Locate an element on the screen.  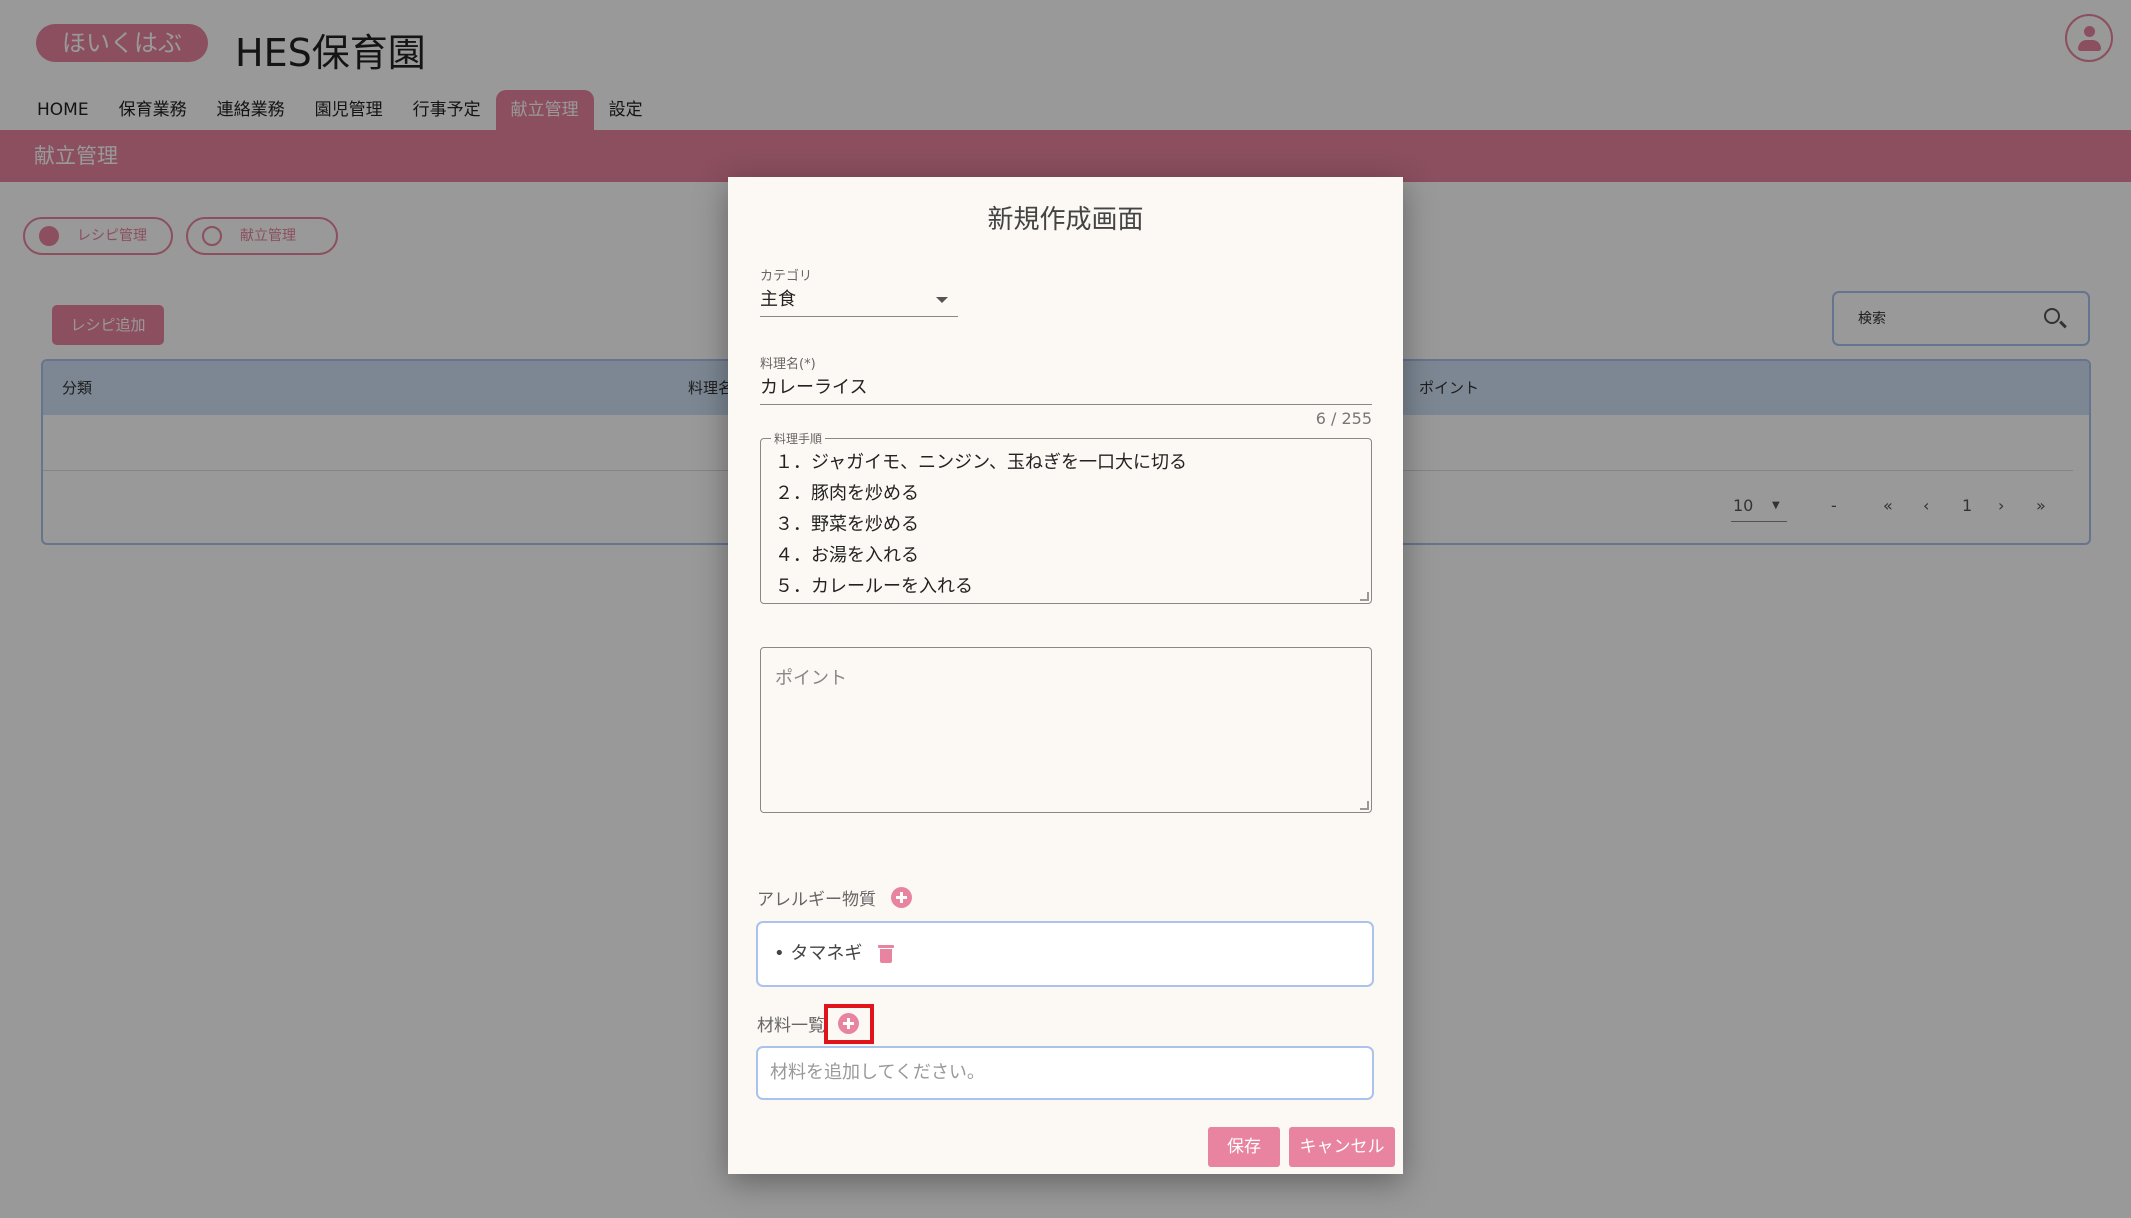
step-line: ２．豚肉を炒める is located at coordinates (847, 493).